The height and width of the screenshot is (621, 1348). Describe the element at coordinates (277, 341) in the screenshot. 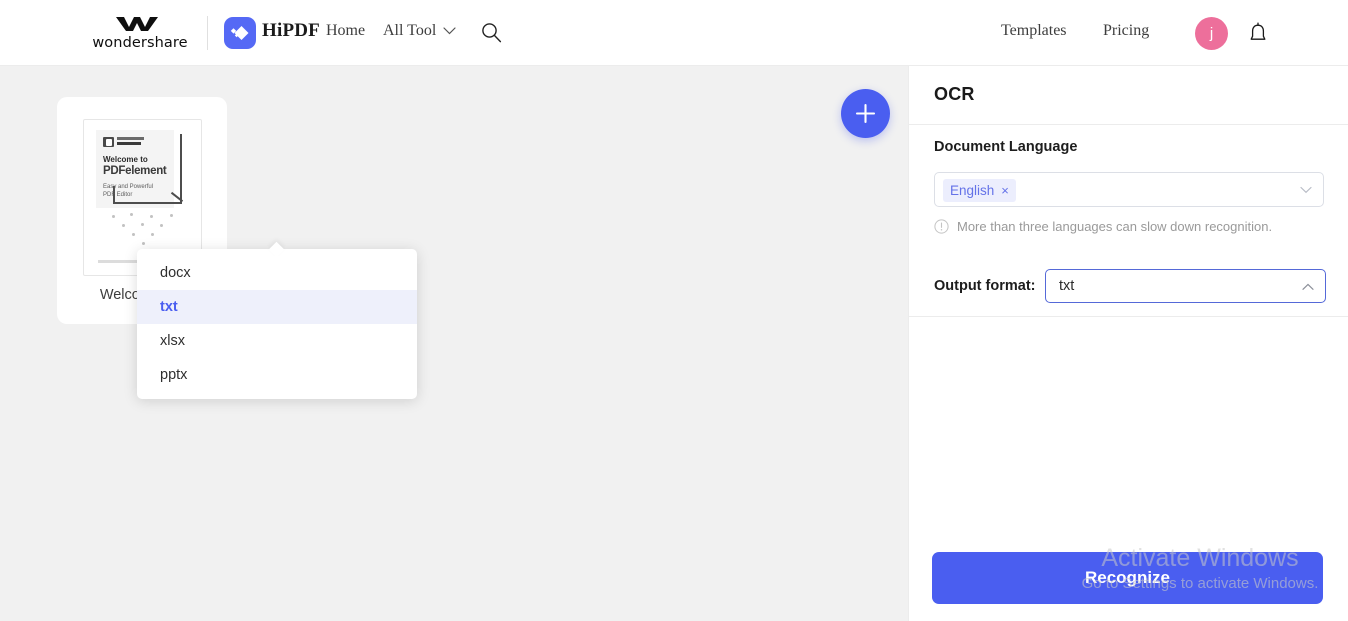

I see `dropdown-option-xlsx: xlsx` at that location.